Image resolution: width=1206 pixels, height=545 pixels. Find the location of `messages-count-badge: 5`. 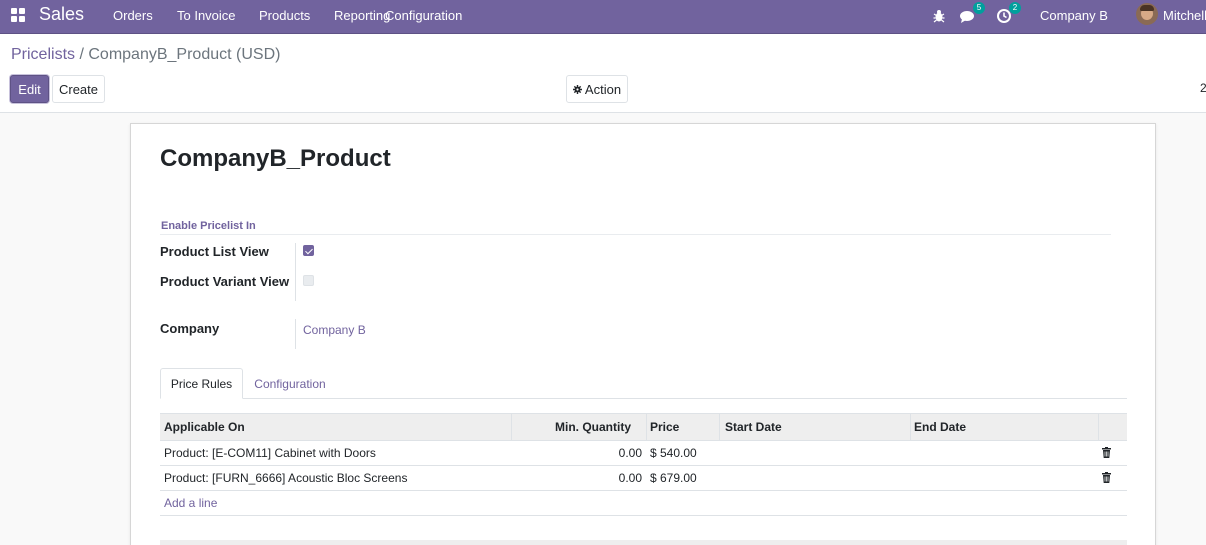

messages-count-badge: 5 is located at coordinates (979, 8).